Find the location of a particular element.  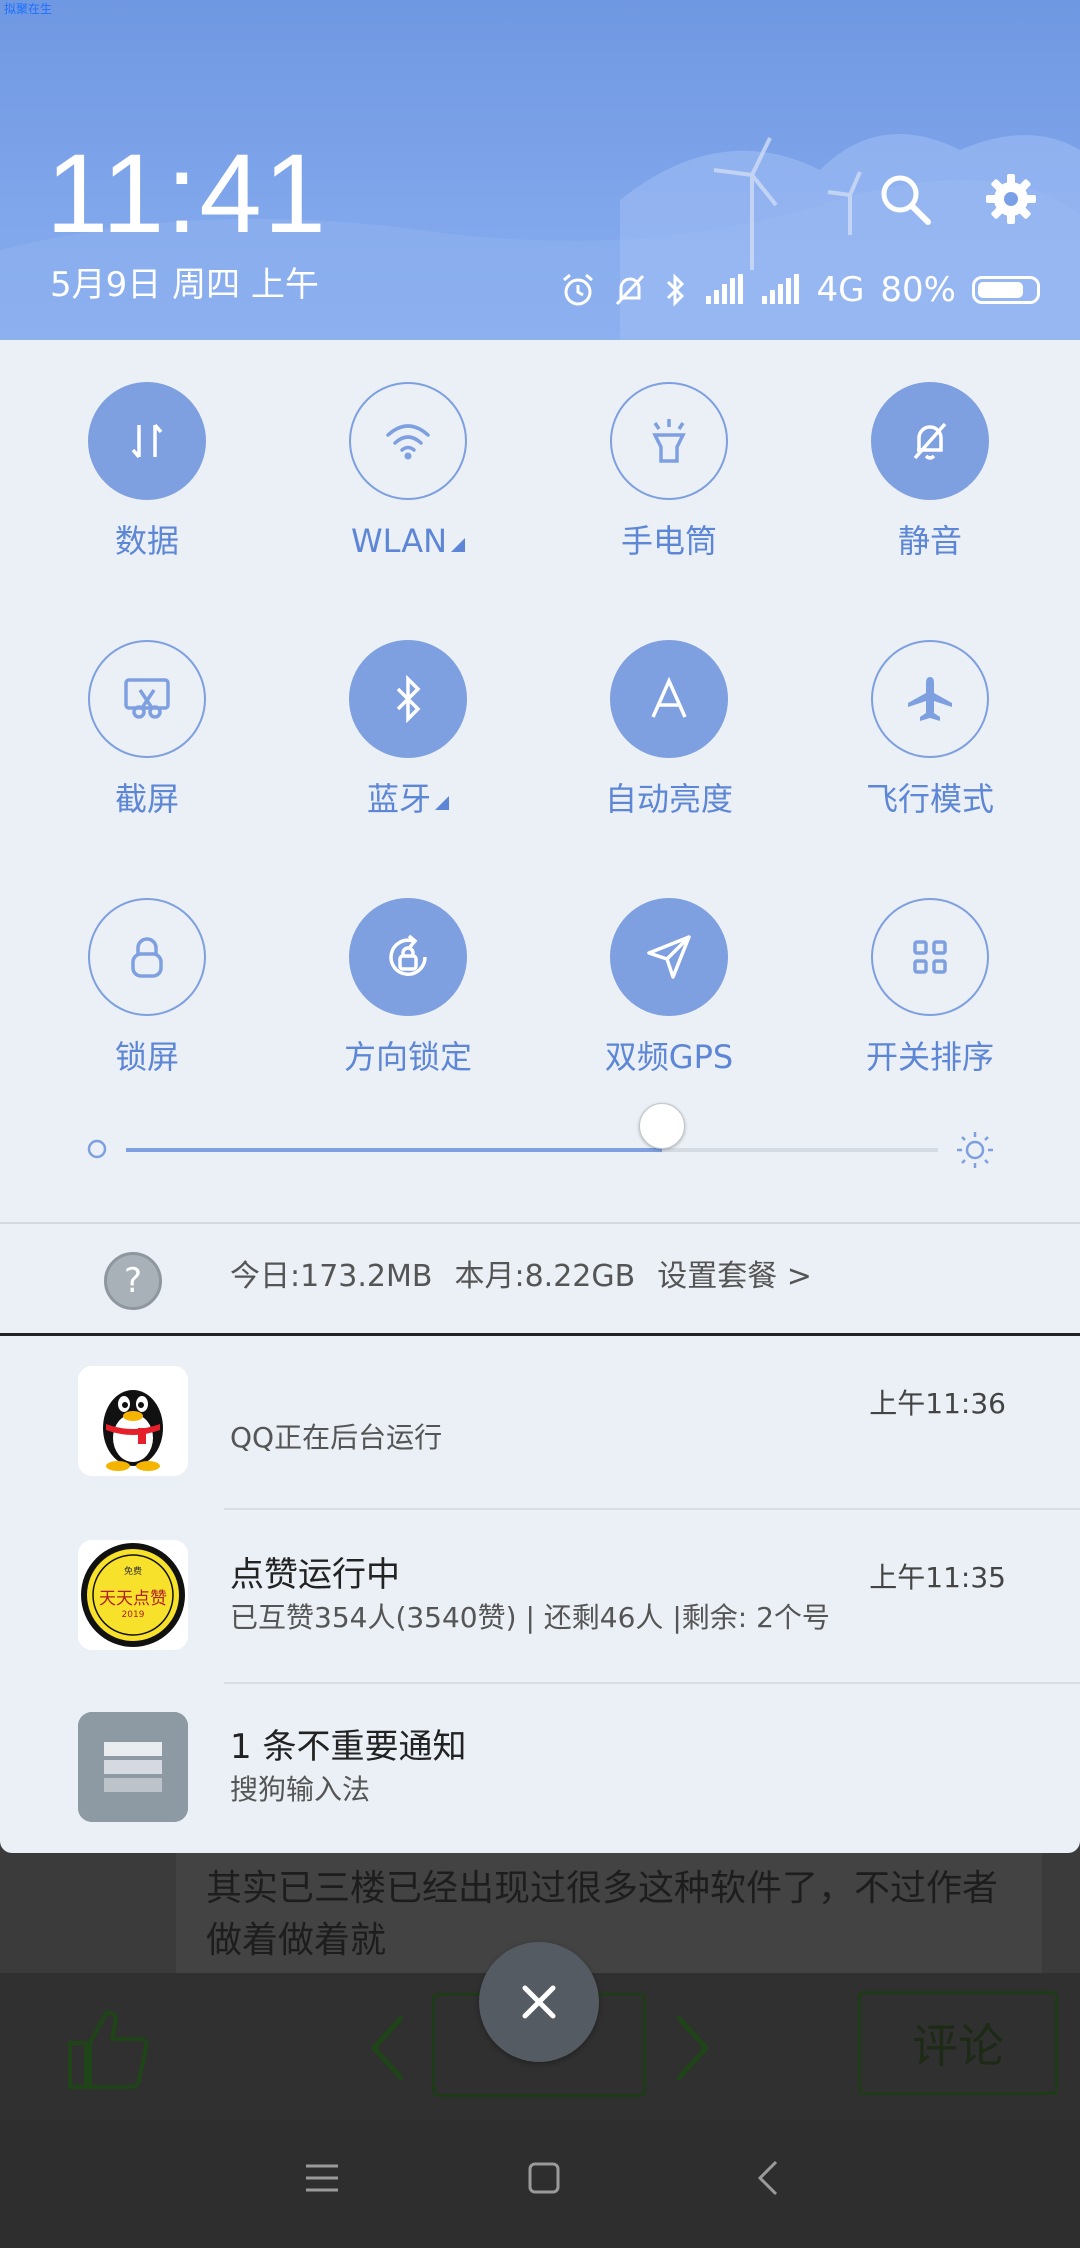

thumbs-up-icon is located at coordinates (107, 2048).